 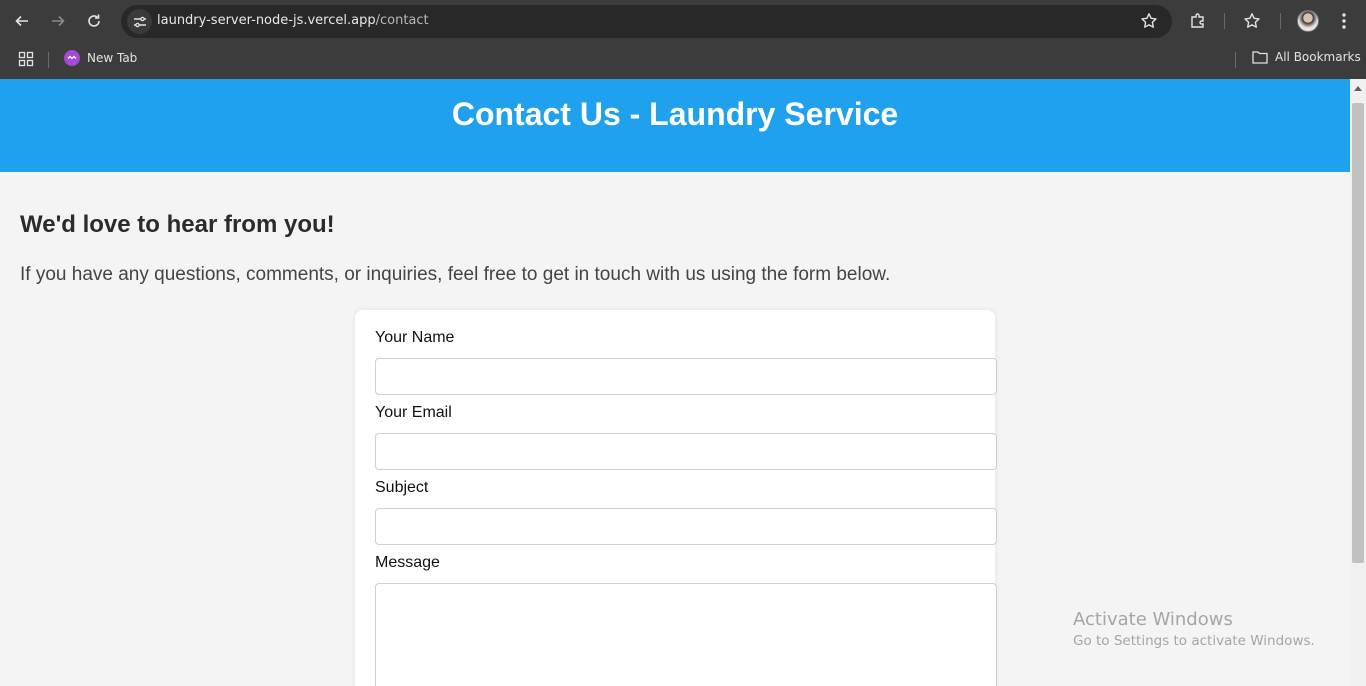 I want to click on browser-menu-button, so click(x=1344, y=21).